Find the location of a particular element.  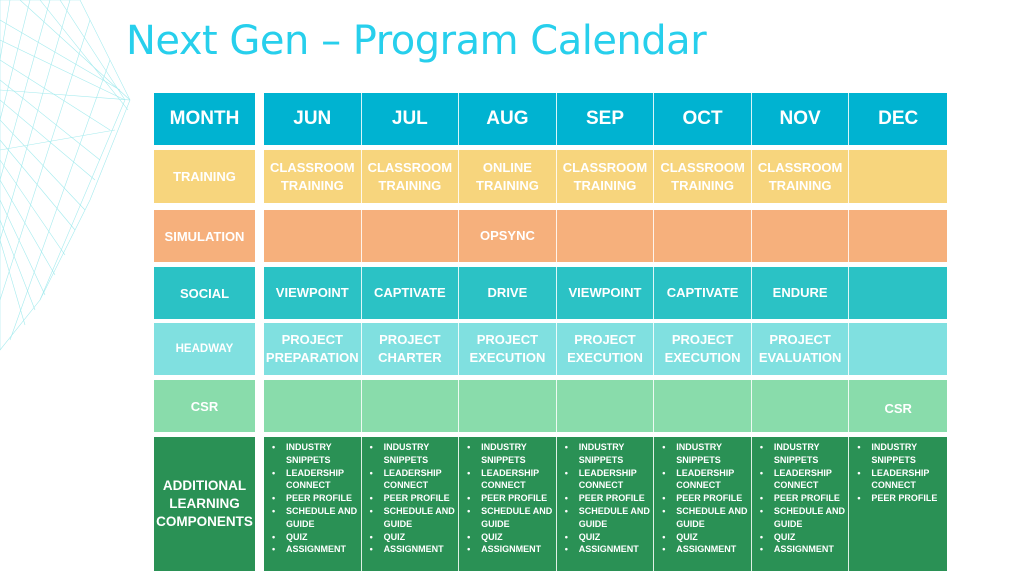

headway-cell: PROJECT PREPARATION is located at coordinates (313, 349).